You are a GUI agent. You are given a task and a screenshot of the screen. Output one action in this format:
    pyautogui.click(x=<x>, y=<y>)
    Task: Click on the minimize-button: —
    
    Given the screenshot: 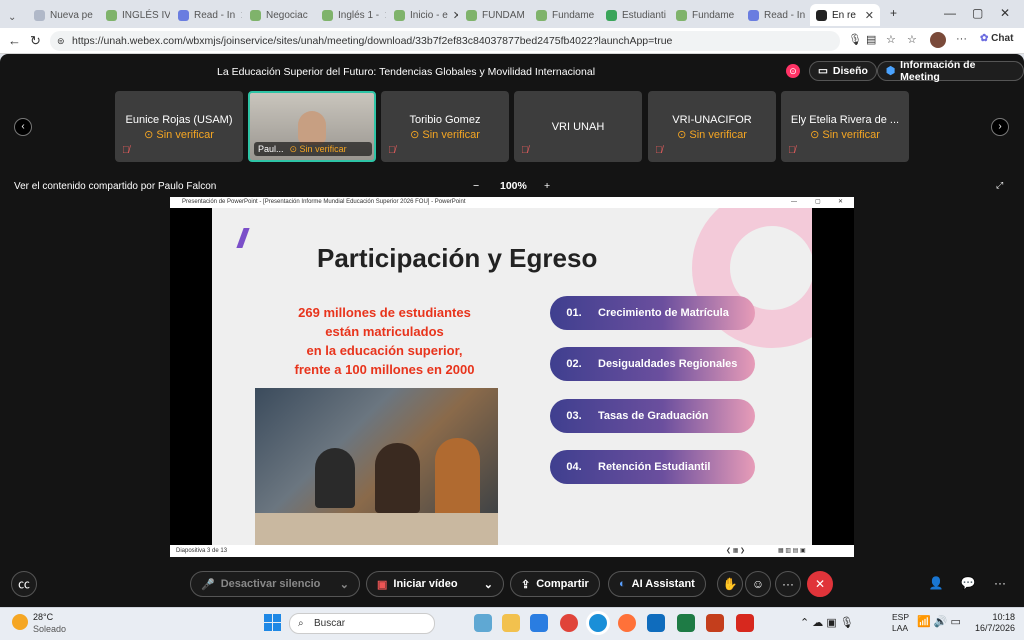 What is the action you would take?
    pyautogui.click(x=950, y=13)
    